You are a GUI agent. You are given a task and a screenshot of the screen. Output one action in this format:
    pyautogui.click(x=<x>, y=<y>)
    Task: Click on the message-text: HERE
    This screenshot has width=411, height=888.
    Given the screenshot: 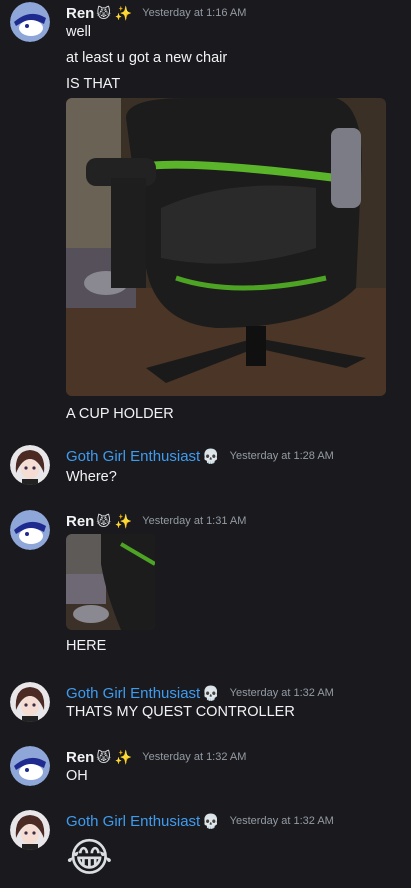 What is the action you would take?
    pyautogui.click(x=86, y=646)
    